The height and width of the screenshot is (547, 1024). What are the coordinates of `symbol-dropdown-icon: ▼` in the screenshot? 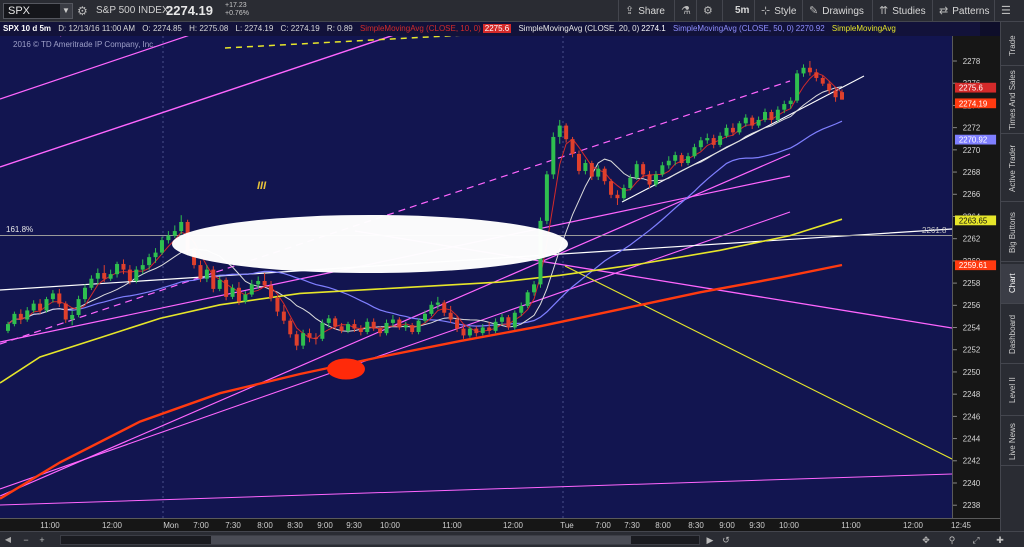 It's located at (66, 11).